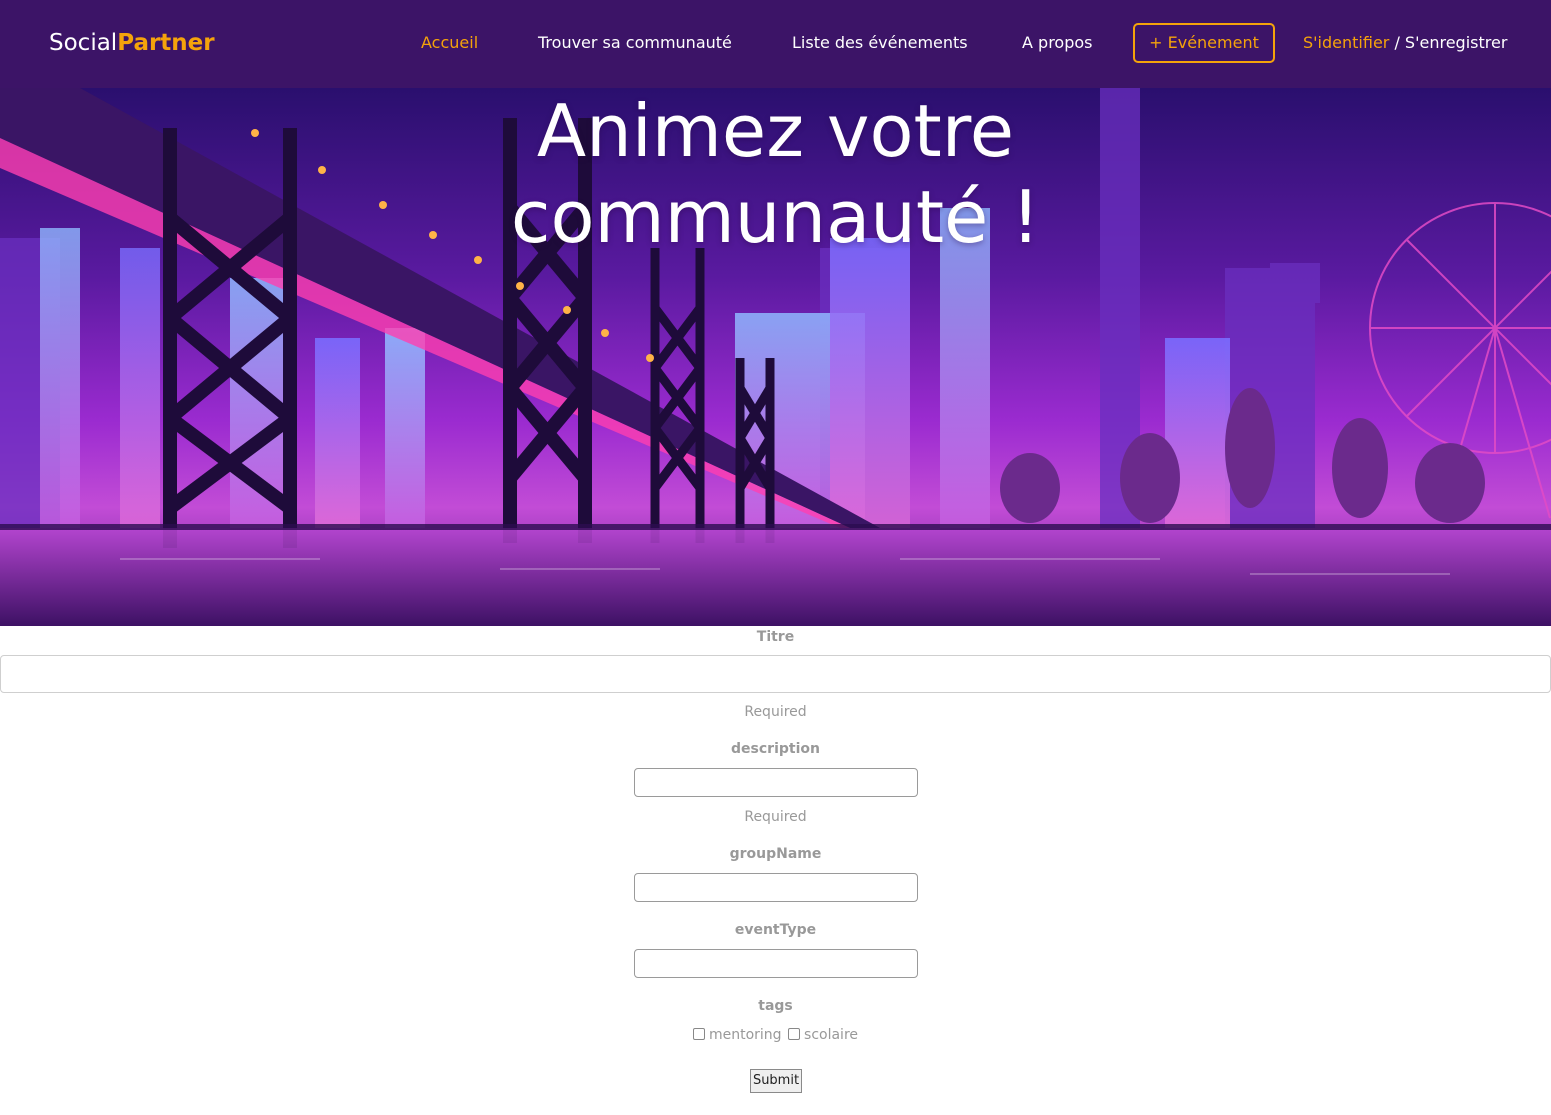  Describe the element at coordinates (794, 1034) in the screenshot. I see `checkbox-scolaire` at that location.